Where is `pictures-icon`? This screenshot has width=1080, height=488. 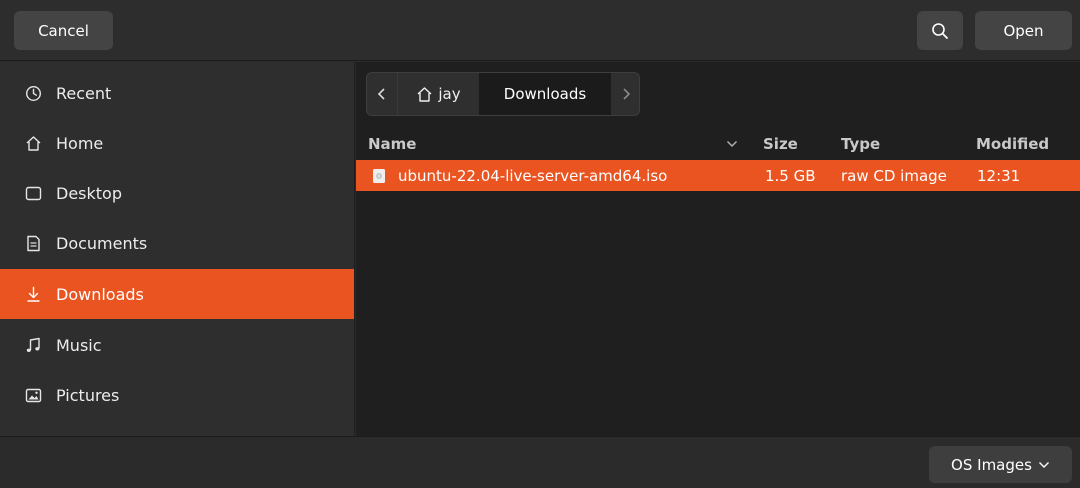
pictures-icon is located at coordinates (33, 395).